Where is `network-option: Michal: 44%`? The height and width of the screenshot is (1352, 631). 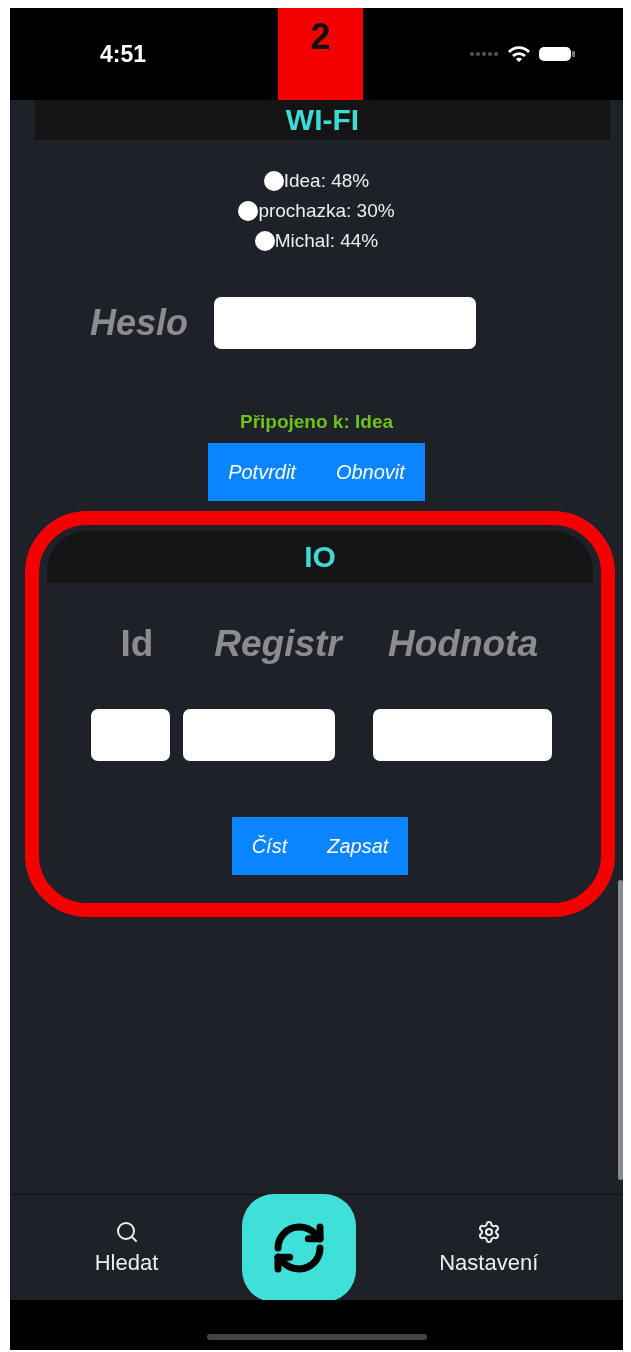
network-option: Michal: 44% is located at coordinates (316, 241).